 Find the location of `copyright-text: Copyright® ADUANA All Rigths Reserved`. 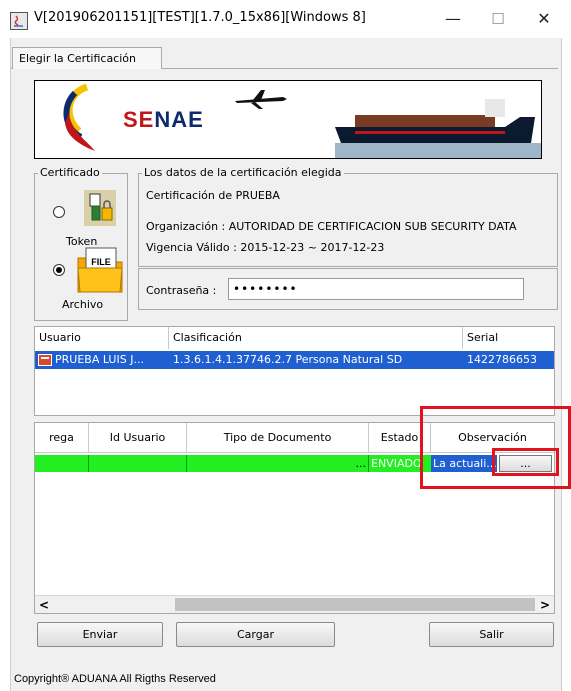

copyright-text: Copyright® ADUANA All Rigths Reserved is located at coordinates (115, 679).